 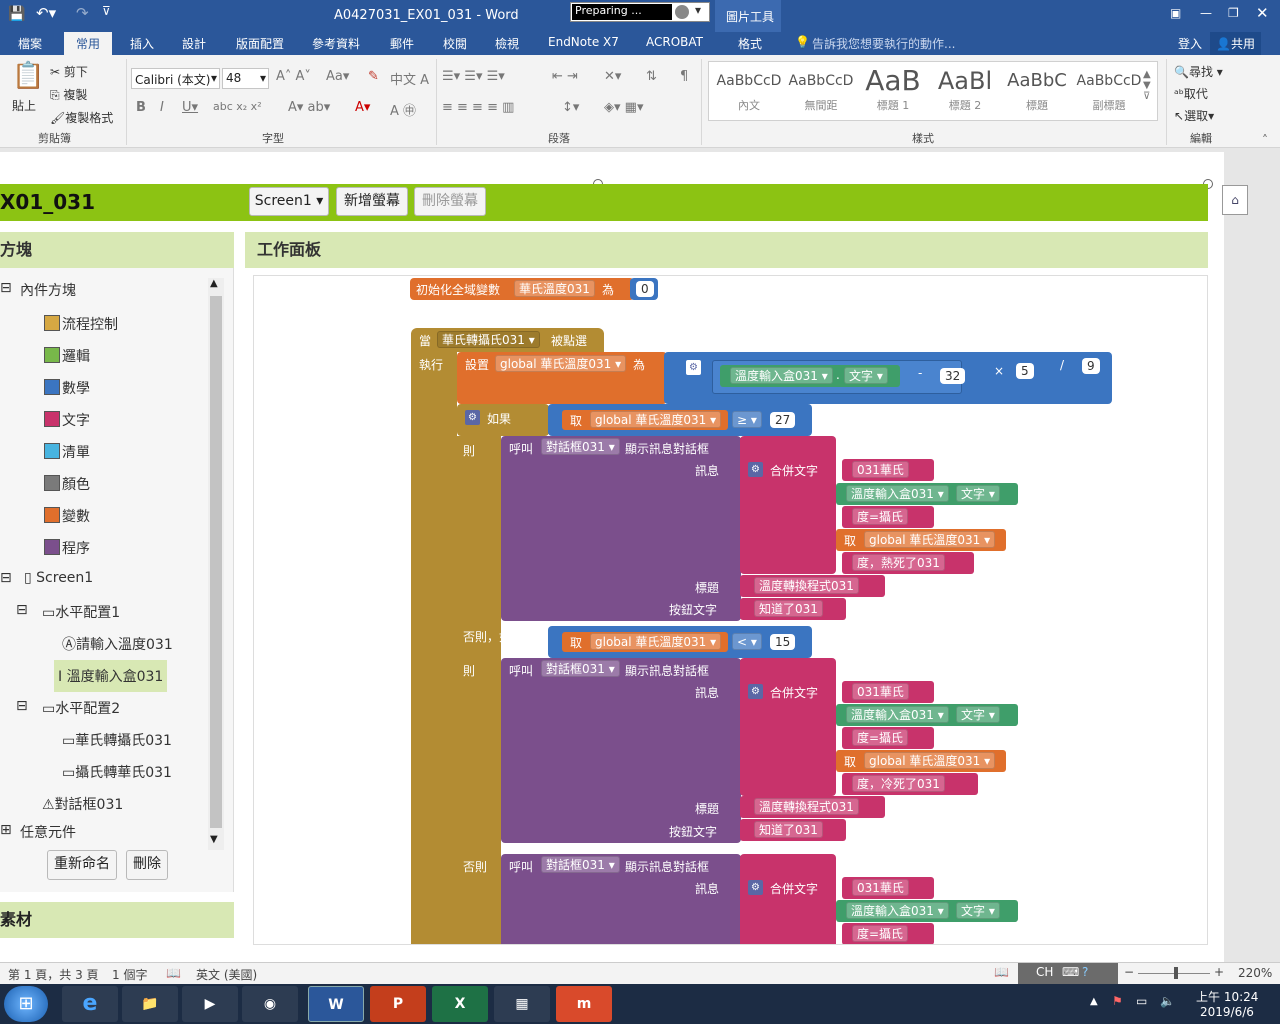 I want to click on tab-mailings: 郵件, so click(x=402, y=43).